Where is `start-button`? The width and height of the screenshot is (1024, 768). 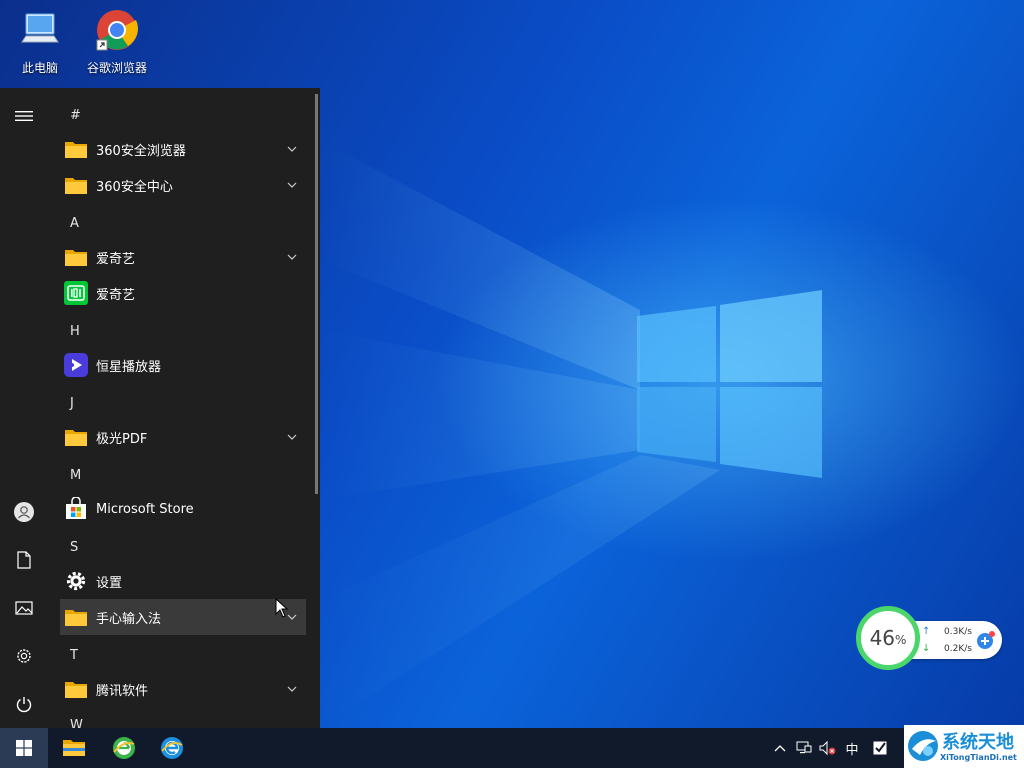
start-button is located at coordinates (24, 748).